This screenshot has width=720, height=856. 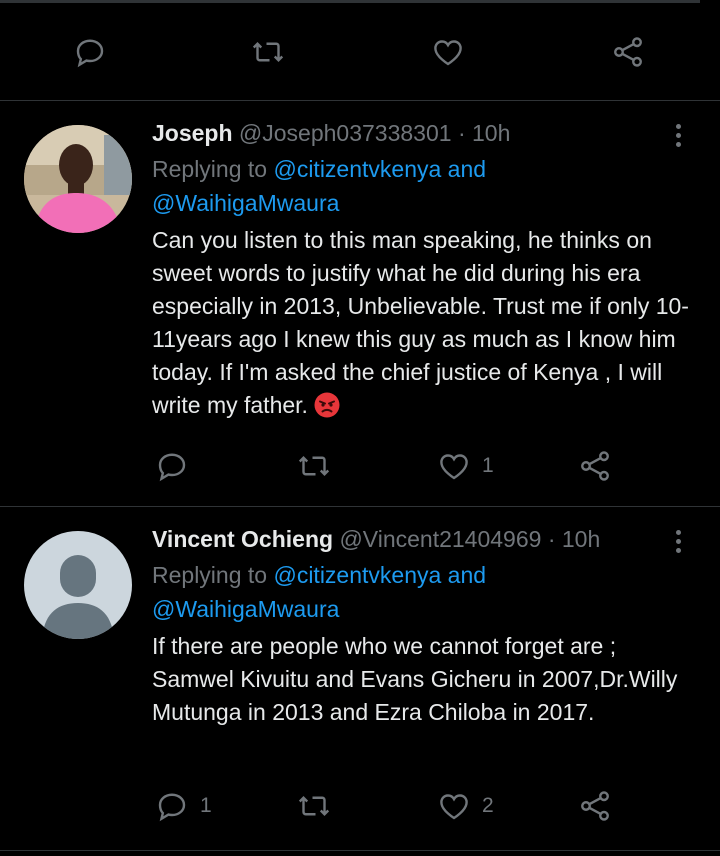 What do you see at coordinates (192, 133) in the screenshot?
I see `display-name: Joseph` at bounding box center [192, 133].